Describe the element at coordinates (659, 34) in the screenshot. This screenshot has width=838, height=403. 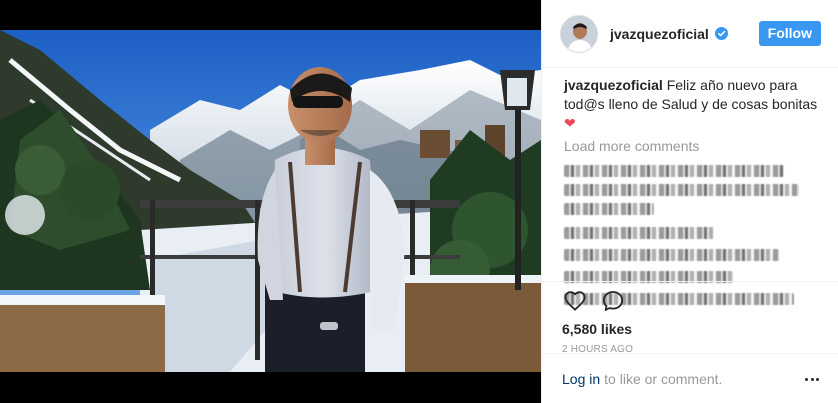
I see `username: jvazquezoficial` at that location.